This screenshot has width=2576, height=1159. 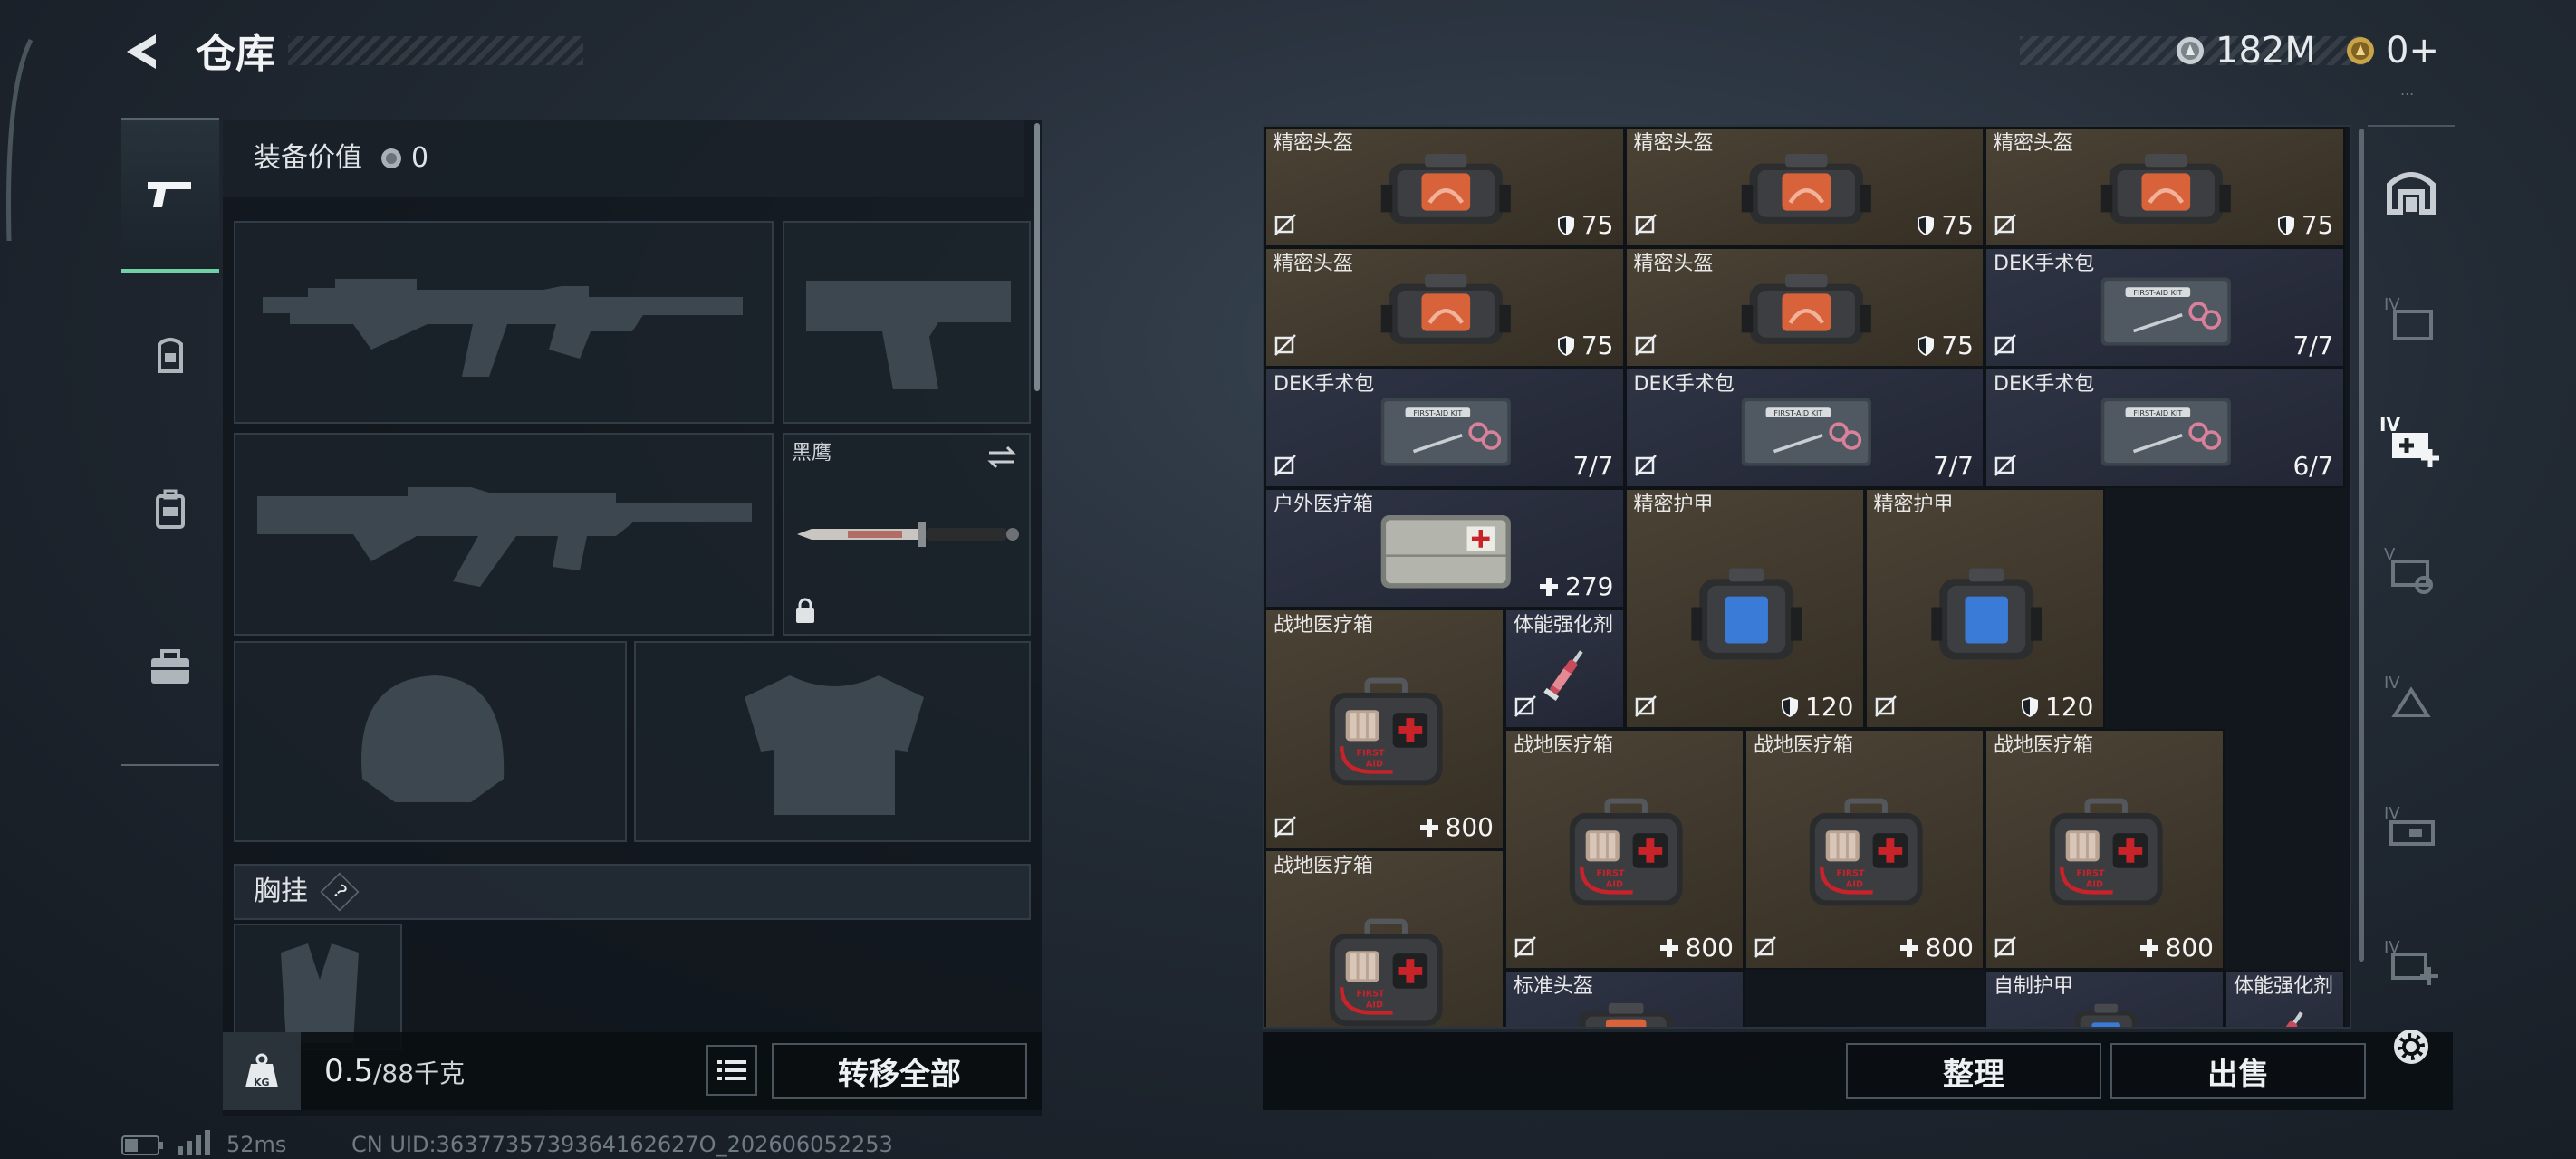 What do you see at coordinates (2408, 317) in the screenshot?
I see `container-icon: IV` at bounding box center [2408, 317].